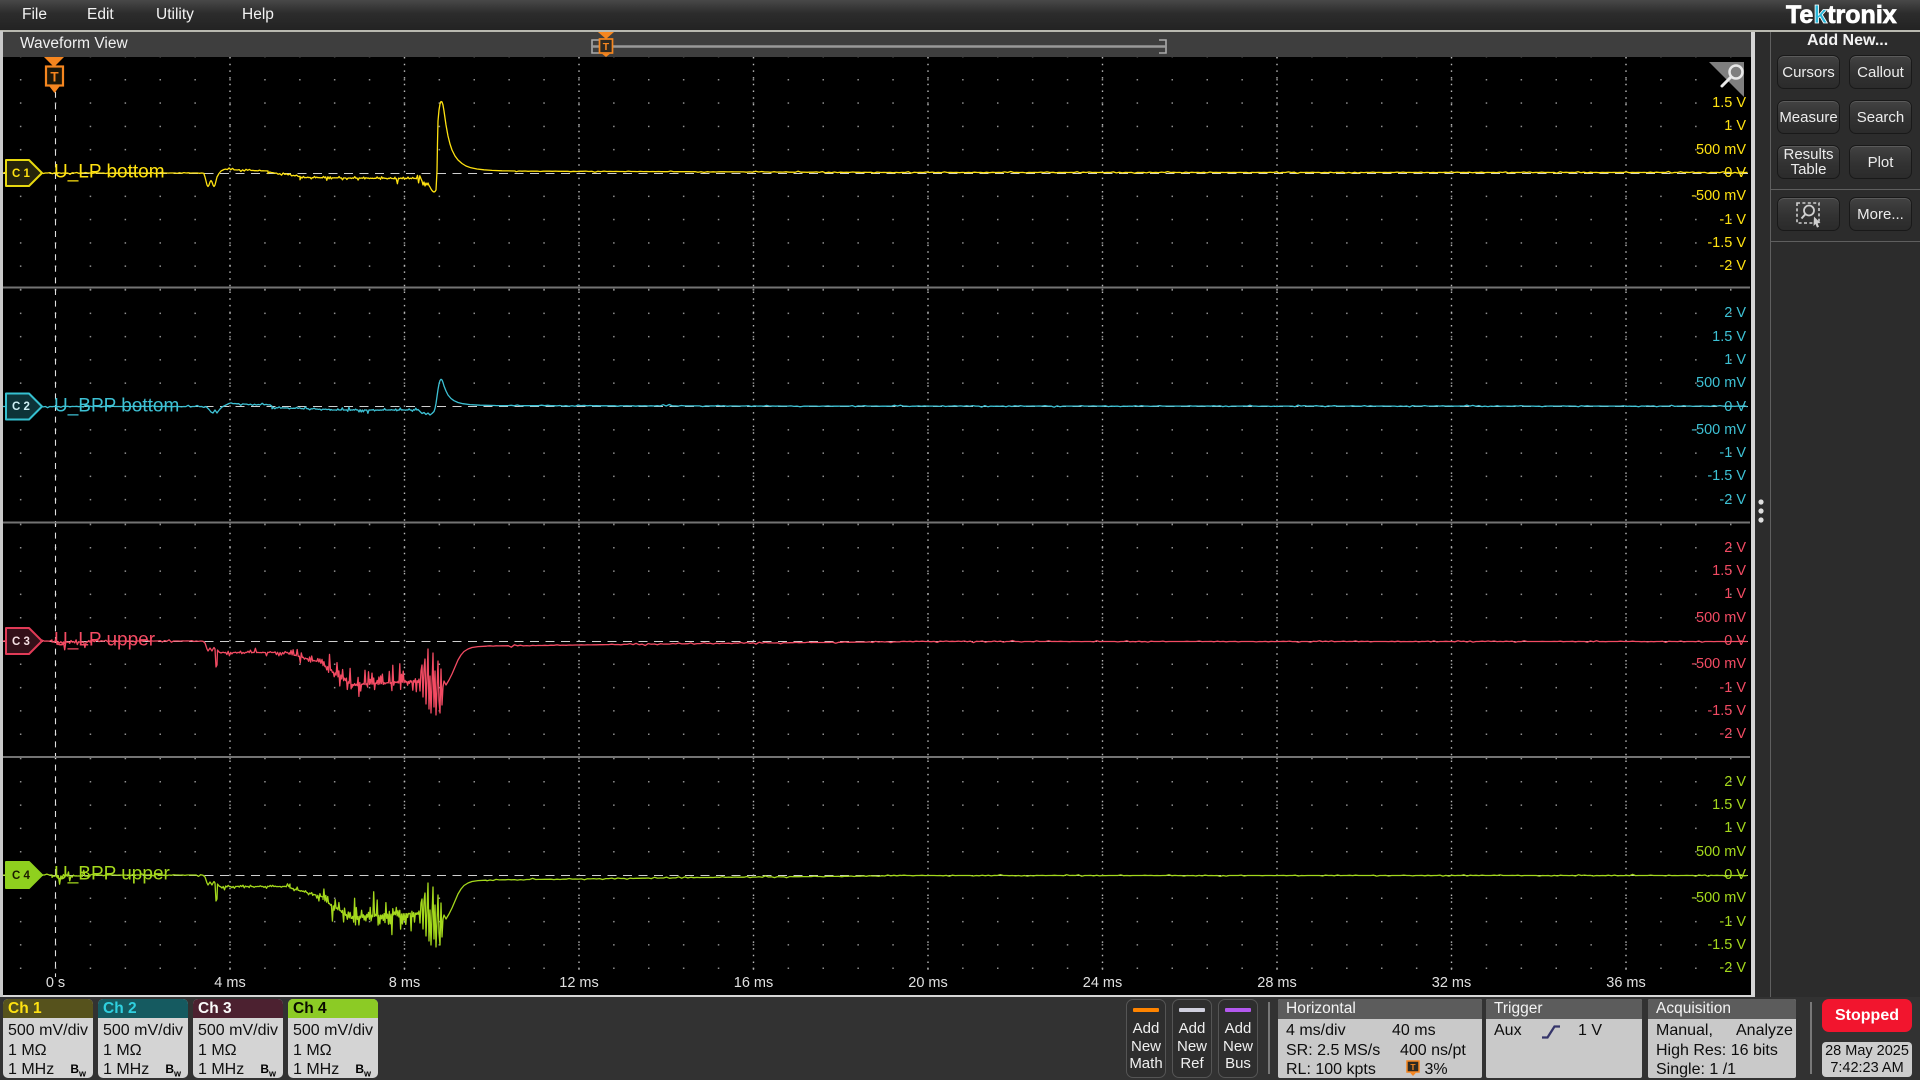  What do you see at coordinates (21, 407) in the screenshot?
I see `svg-text: C 2` at bounding box center [21, 407].